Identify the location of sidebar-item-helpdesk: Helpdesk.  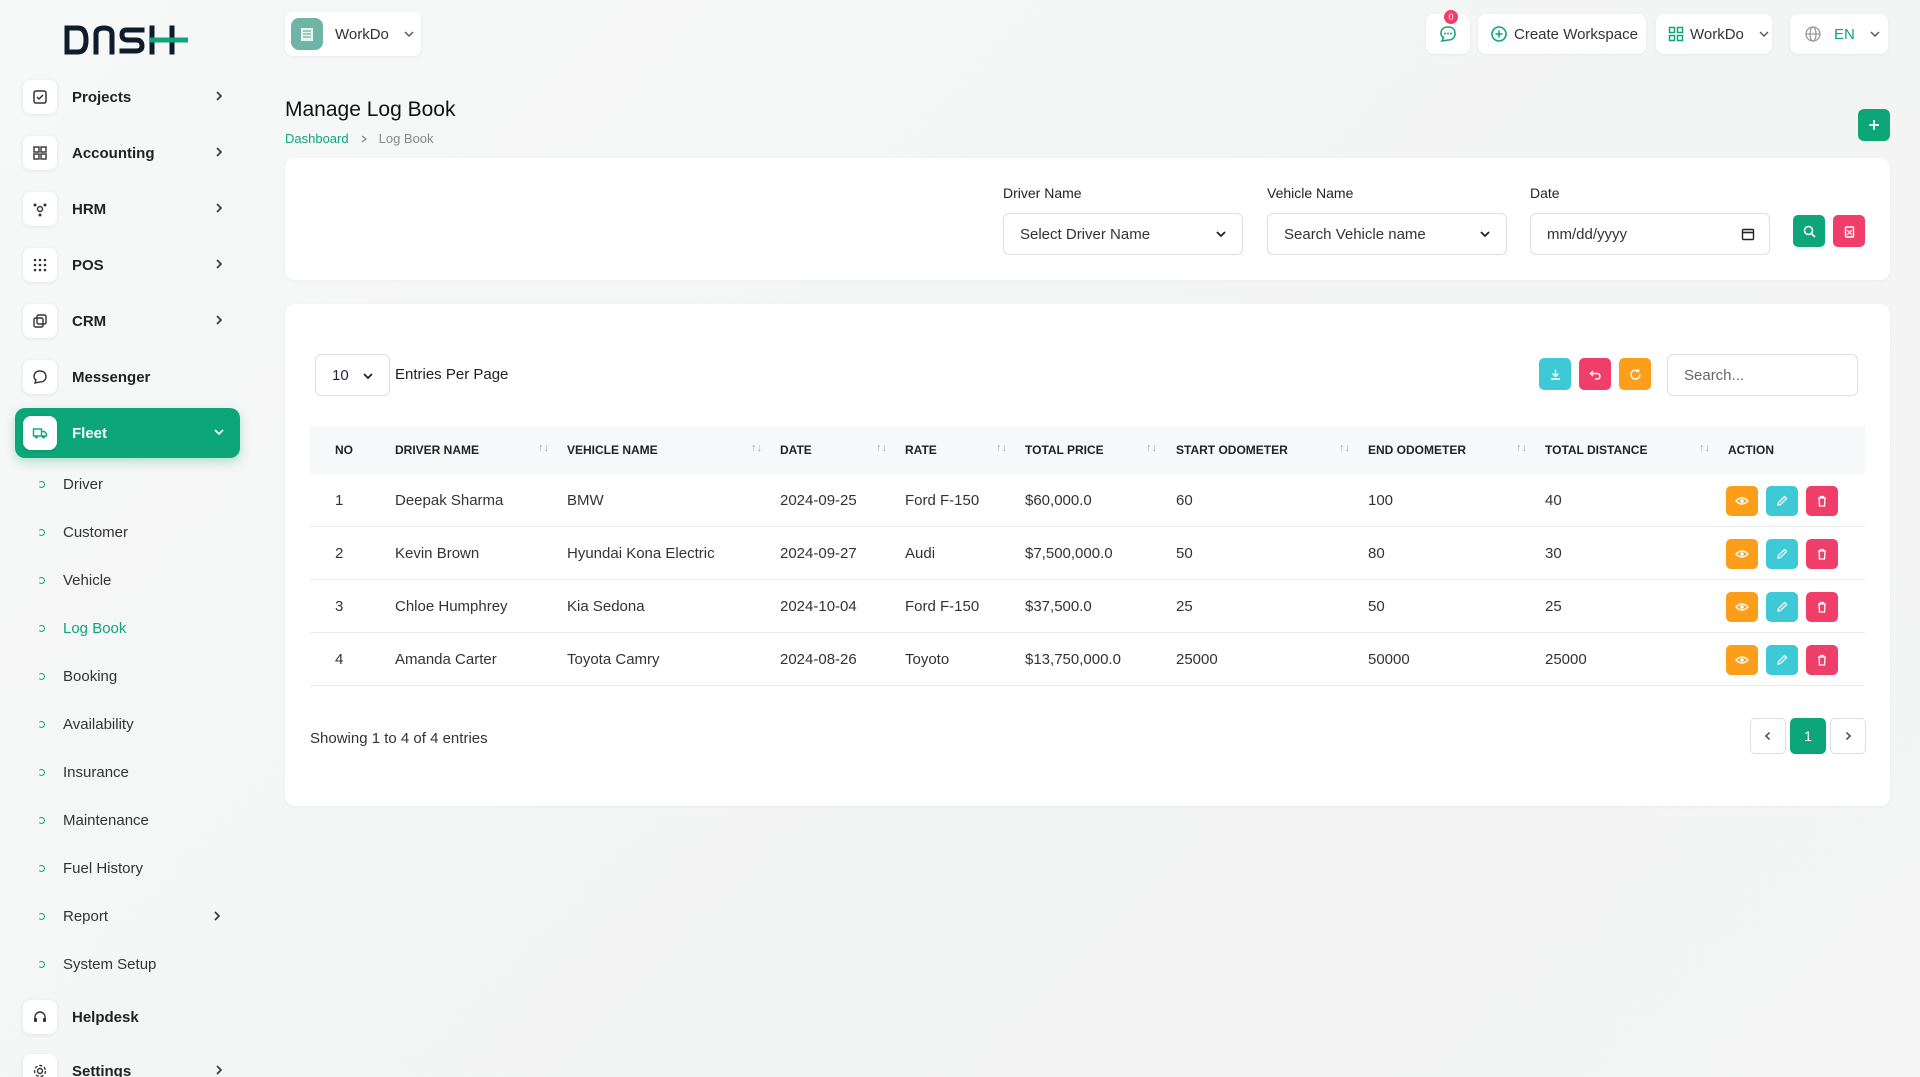
(127, 1017).